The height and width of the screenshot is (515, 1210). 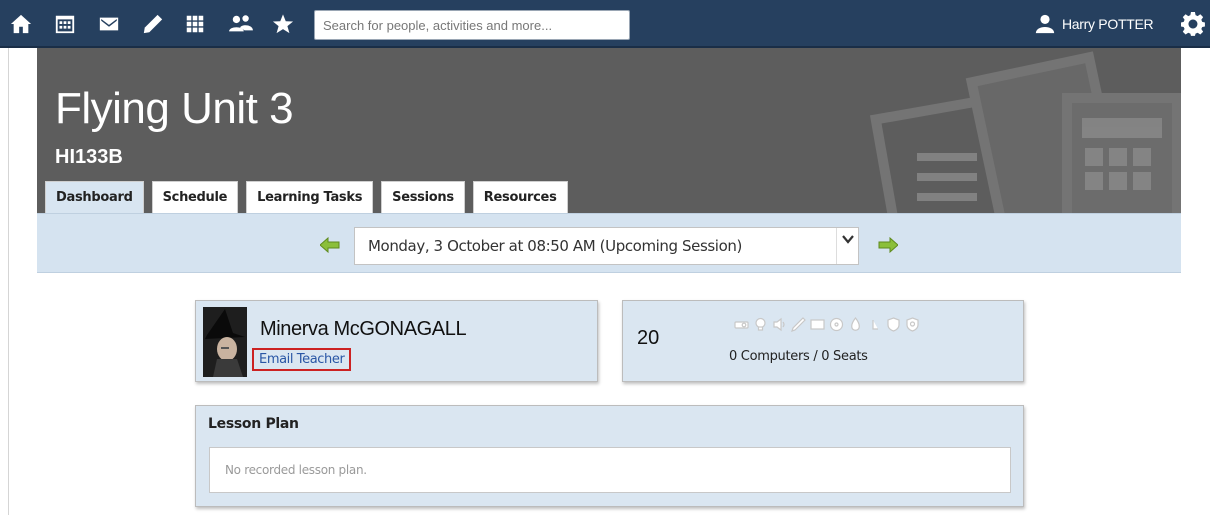 I want to click on tab-sessions: Sessions, so click(x=423, y=197).